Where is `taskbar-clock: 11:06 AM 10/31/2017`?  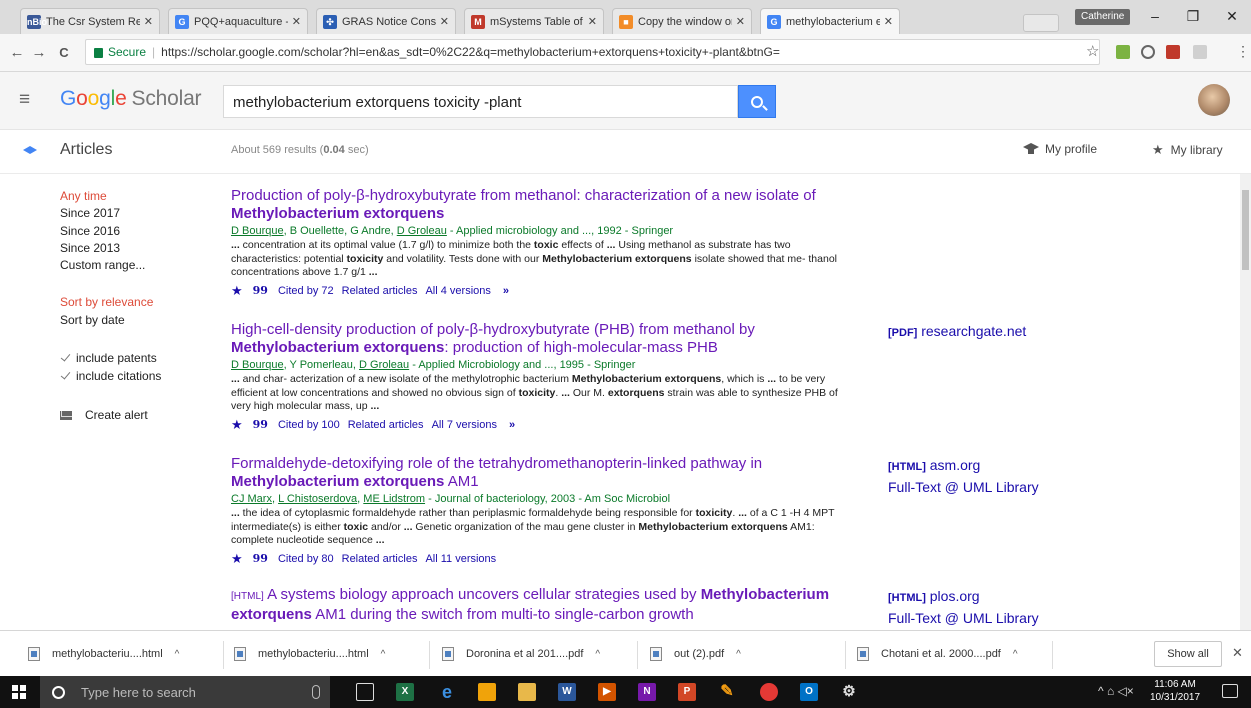
taskbar-clock: 11:06 AM 10/31/2017 is located at coordinates (1175, 691).